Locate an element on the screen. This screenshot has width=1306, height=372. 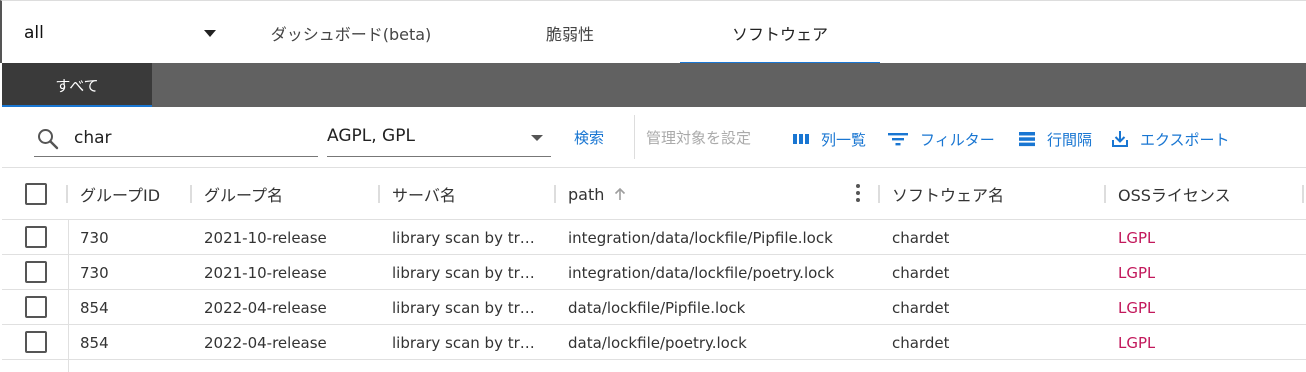
filter-icon is located at coordinates (898, 139).